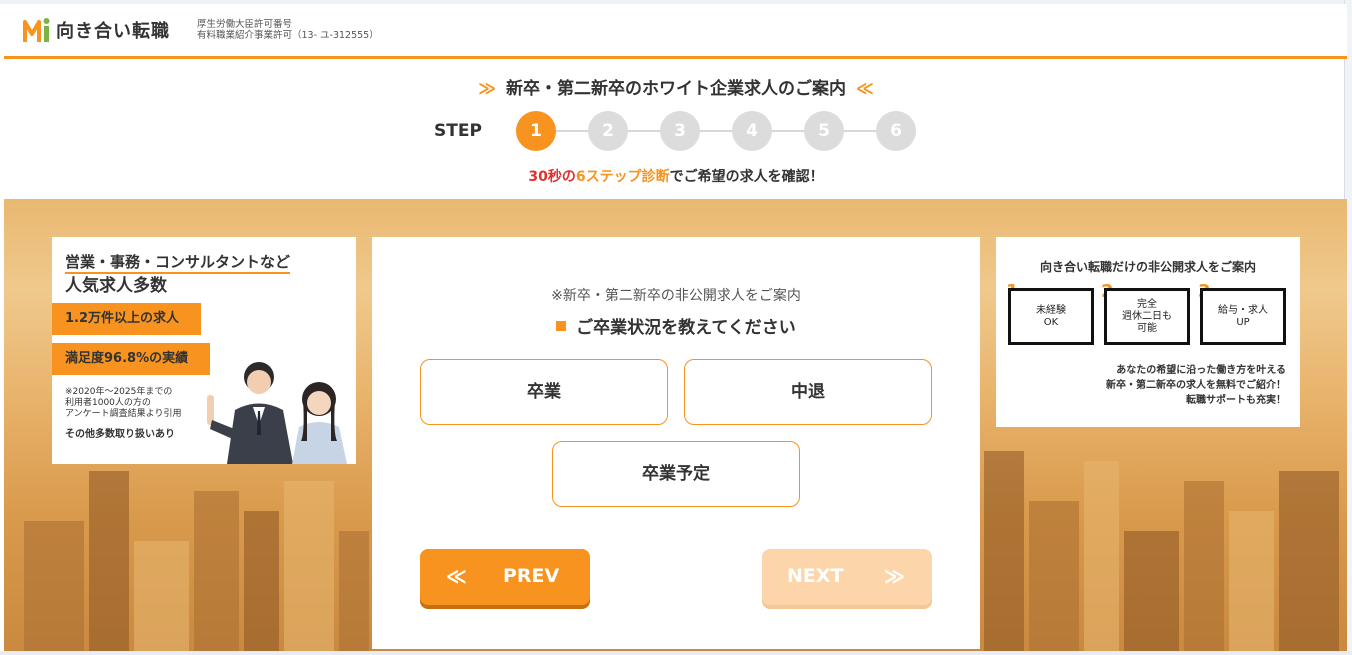  What do you see at coordinates (458, 131) in the screenshot?
I see `step-label: STEP` at bounding box center [458, 131].